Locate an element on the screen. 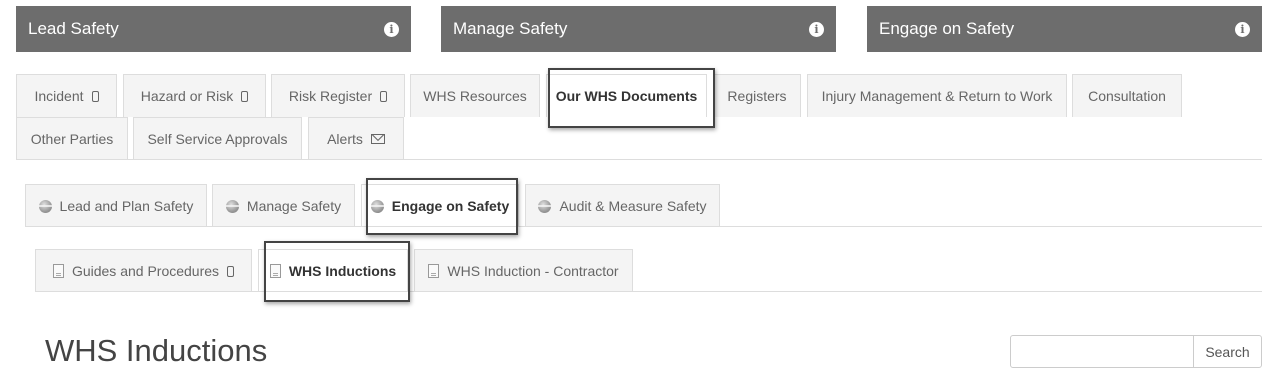 This screenshot has height=387, width=1277. tab-whs-resources: WHS Resources is located at coordinates (475, 95).